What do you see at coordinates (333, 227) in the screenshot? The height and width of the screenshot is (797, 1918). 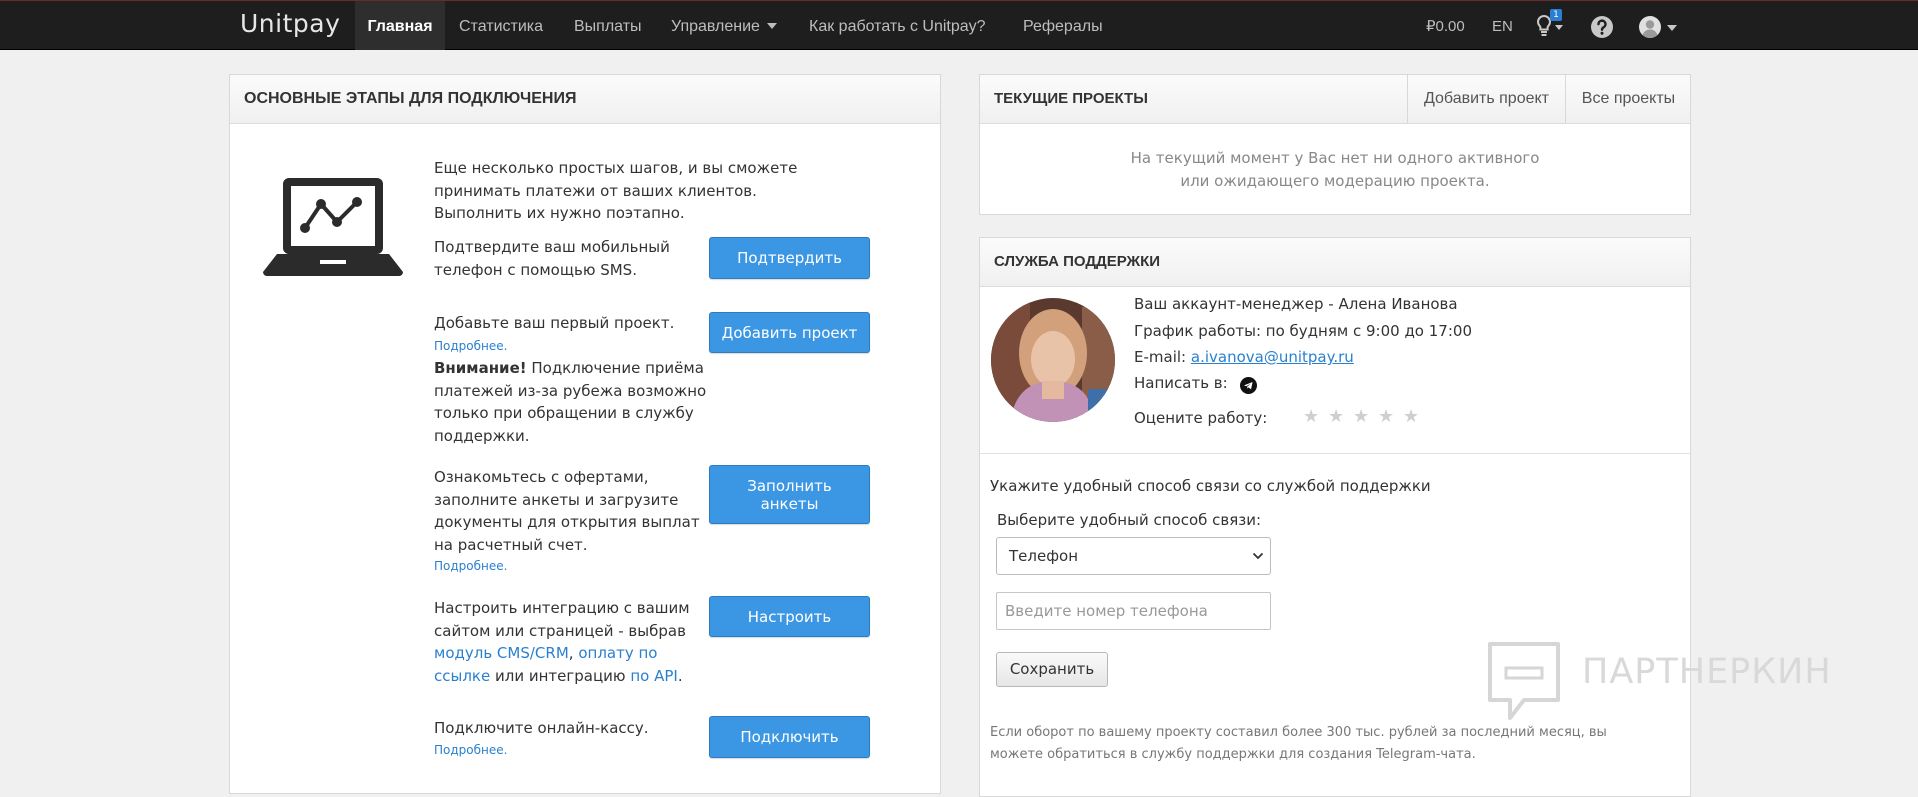 I see `laptop-chart-icon` at bounding box center [333, 227].